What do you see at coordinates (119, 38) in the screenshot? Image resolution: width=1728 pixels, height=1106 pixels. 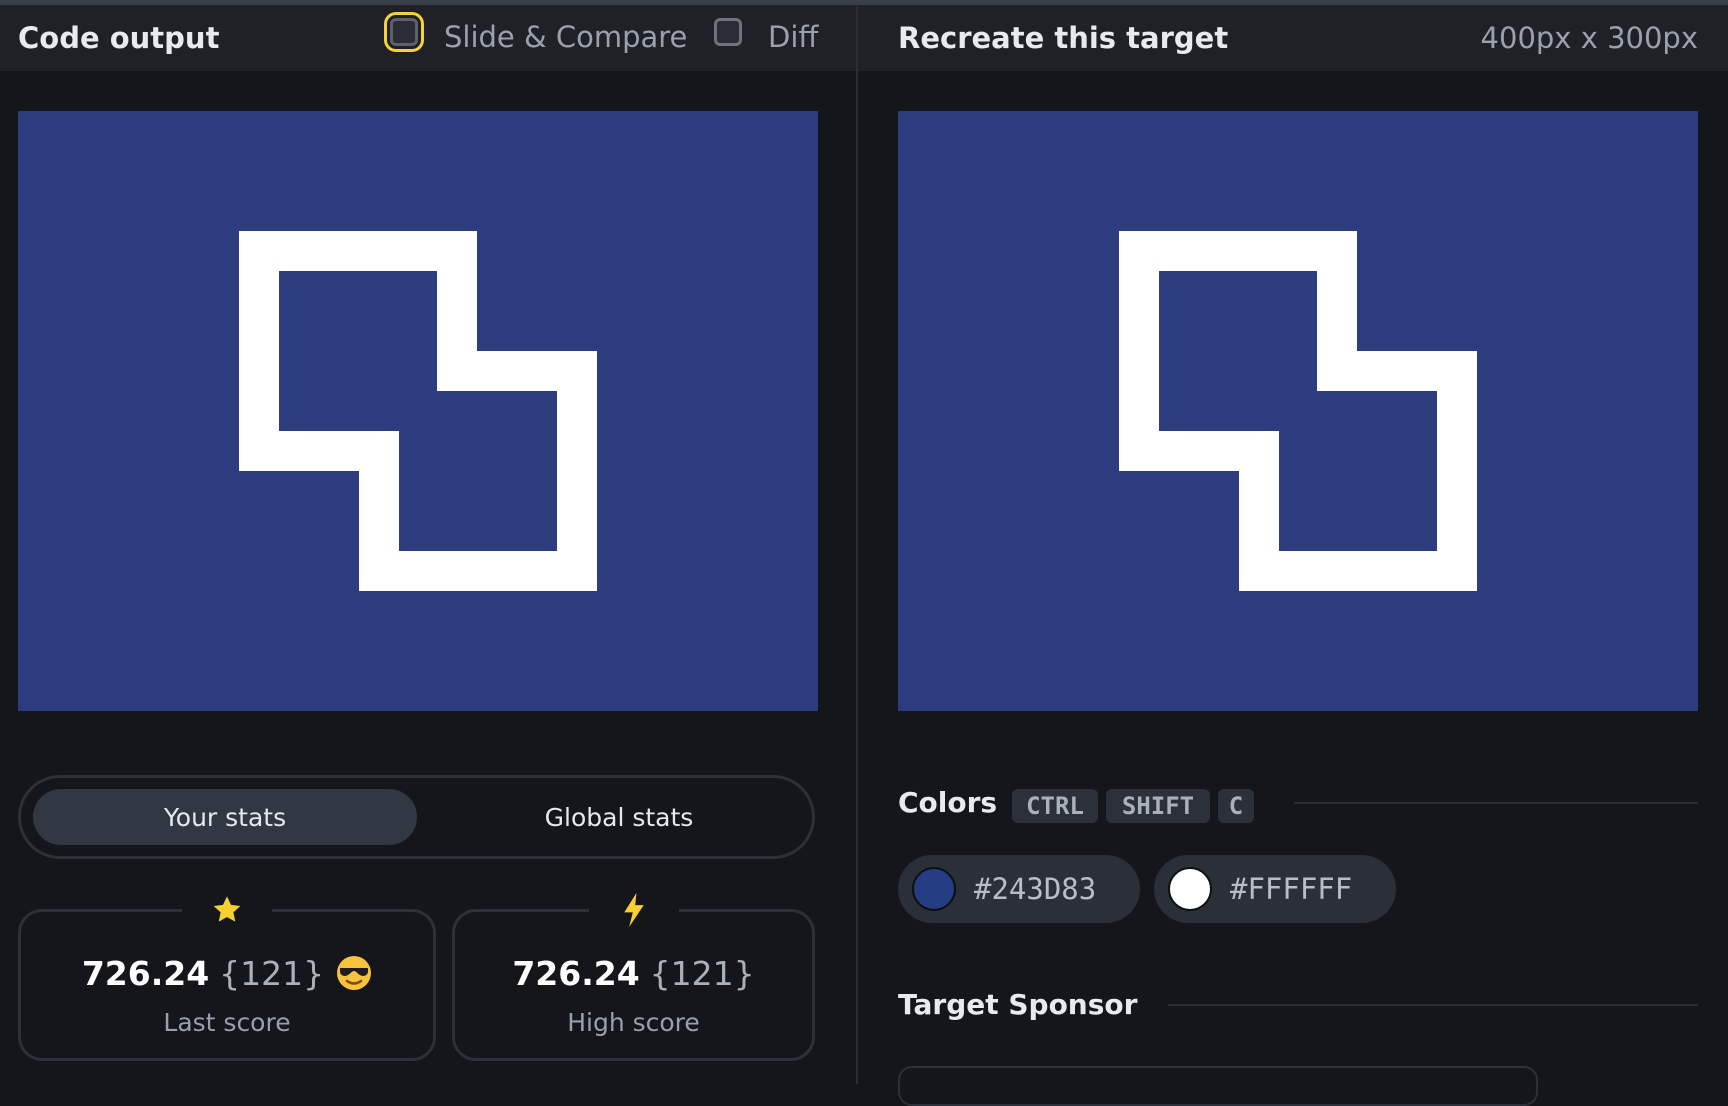 I see `code-output-title: Code output` at bounding box center [119, 38].